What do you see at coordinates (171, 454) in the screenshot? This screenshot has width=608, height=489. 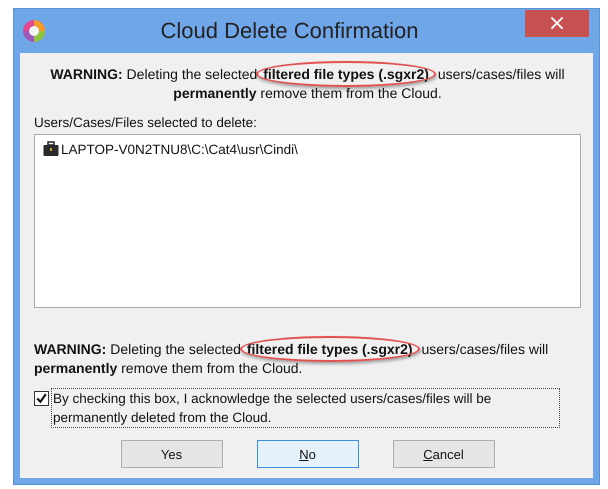 I see `dialog-button: Yes` at bounding box center [171, 454].